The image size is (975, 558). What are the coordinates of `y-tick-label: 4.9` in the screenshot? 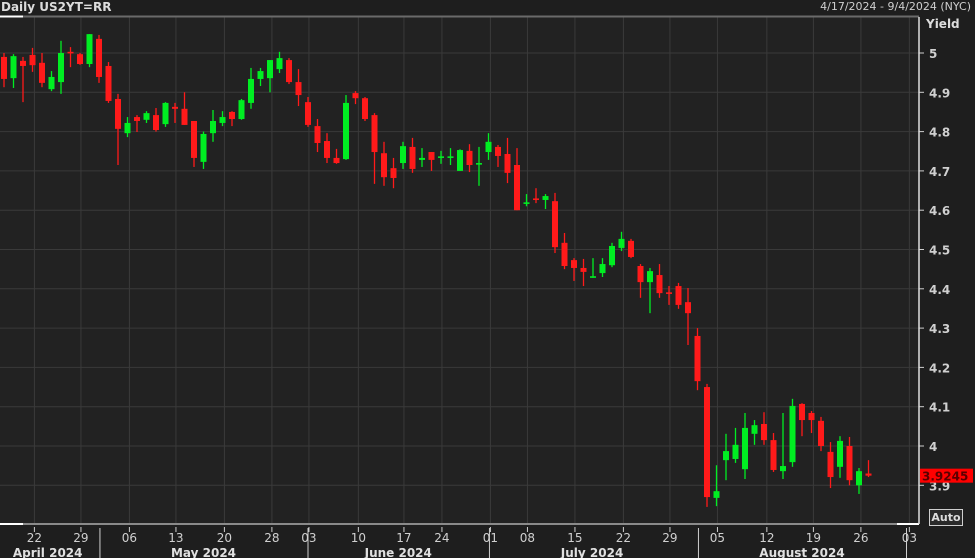 It's located at (939, 93).